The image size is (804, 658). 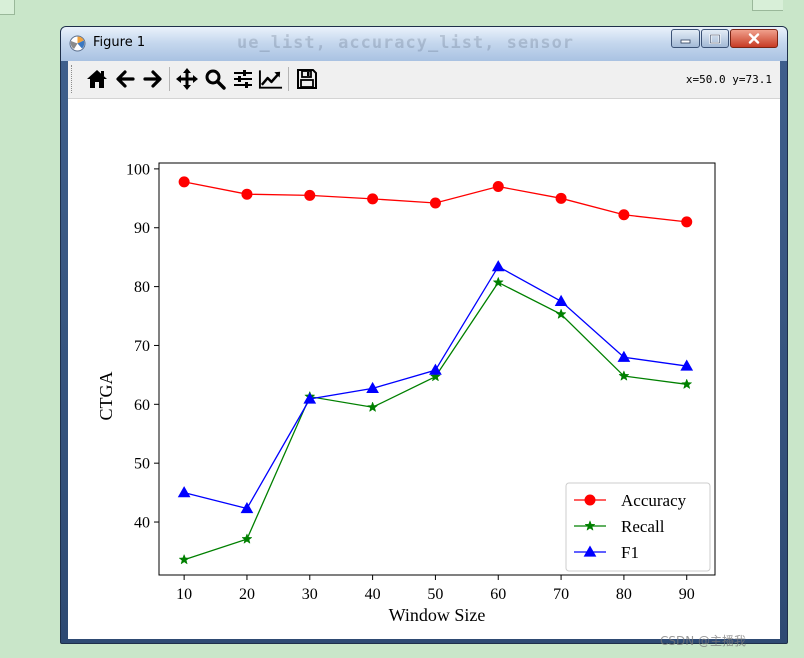 I want to click on x-tick-label: 90, so click(x=687, y=594).